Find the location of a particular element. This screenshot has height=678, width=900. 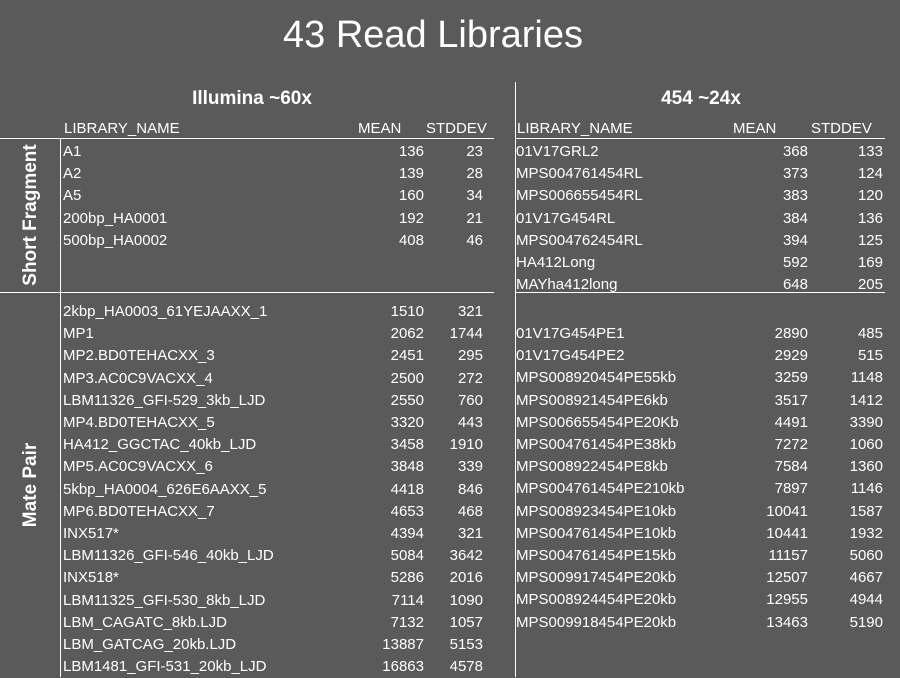

stddev-cell: 4578 is located at coordinates (466, 667).